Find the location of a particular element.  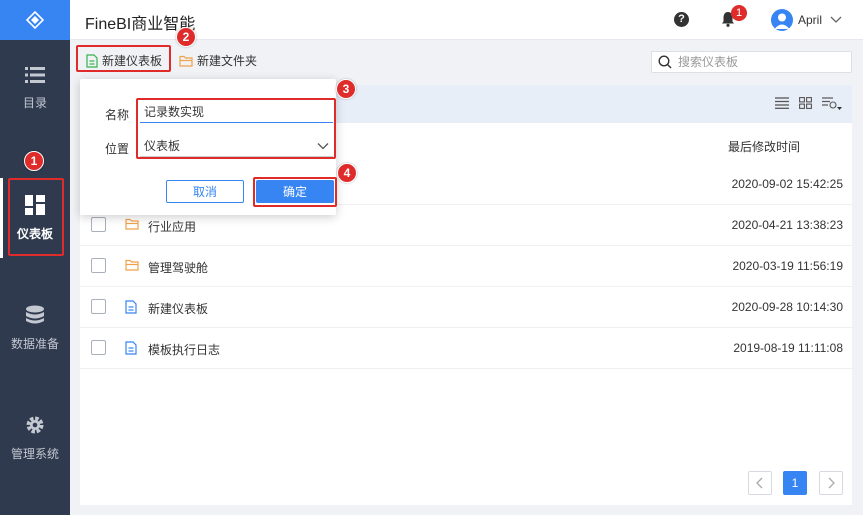

chevron-left-icon is located at coordinates (759, 483).